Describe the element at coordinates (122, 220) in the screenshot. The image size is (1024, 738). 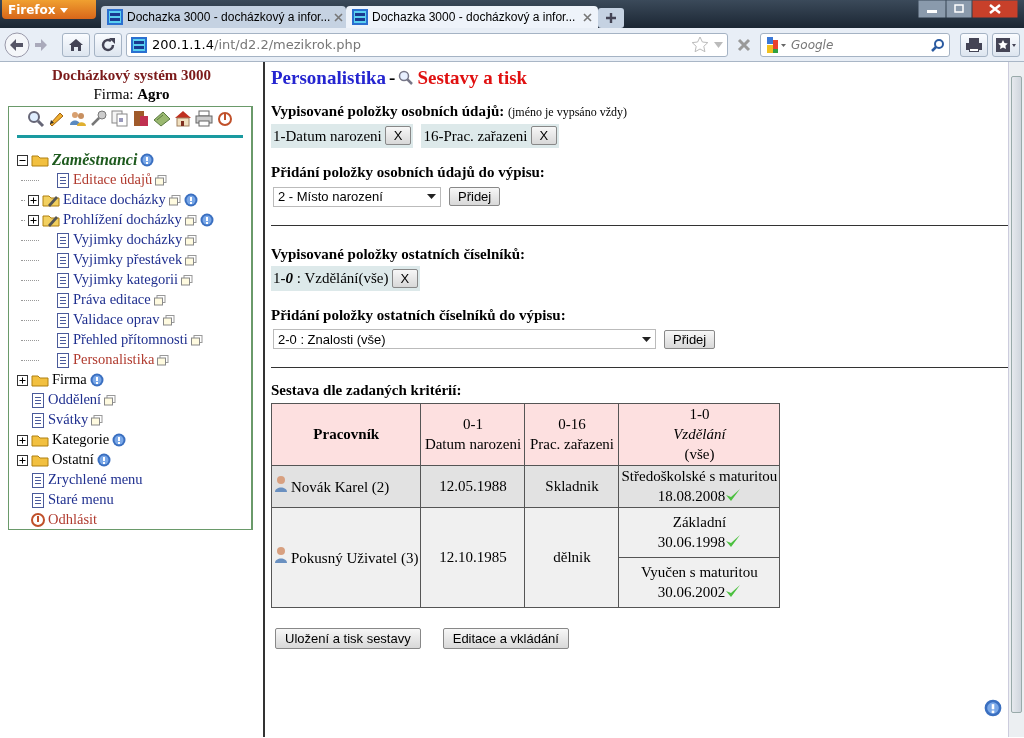
I see `menu-item: Prohlížení docházky` at that location.